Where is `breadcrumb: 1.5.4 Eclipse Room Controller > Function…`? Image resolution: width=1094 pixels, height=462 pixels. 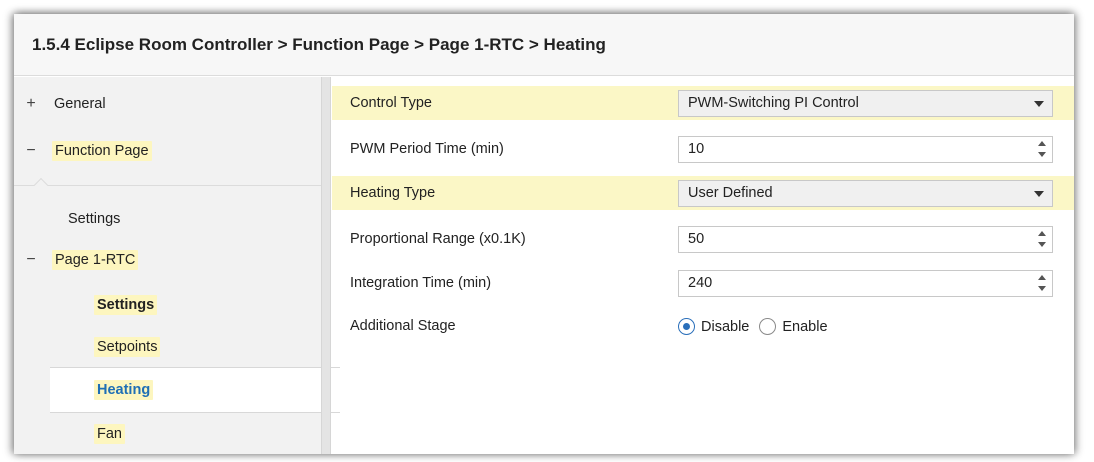
breadcrumb: 1.5.4 Eclipse Room Controller > Function… is located at coordinates (544, 45).